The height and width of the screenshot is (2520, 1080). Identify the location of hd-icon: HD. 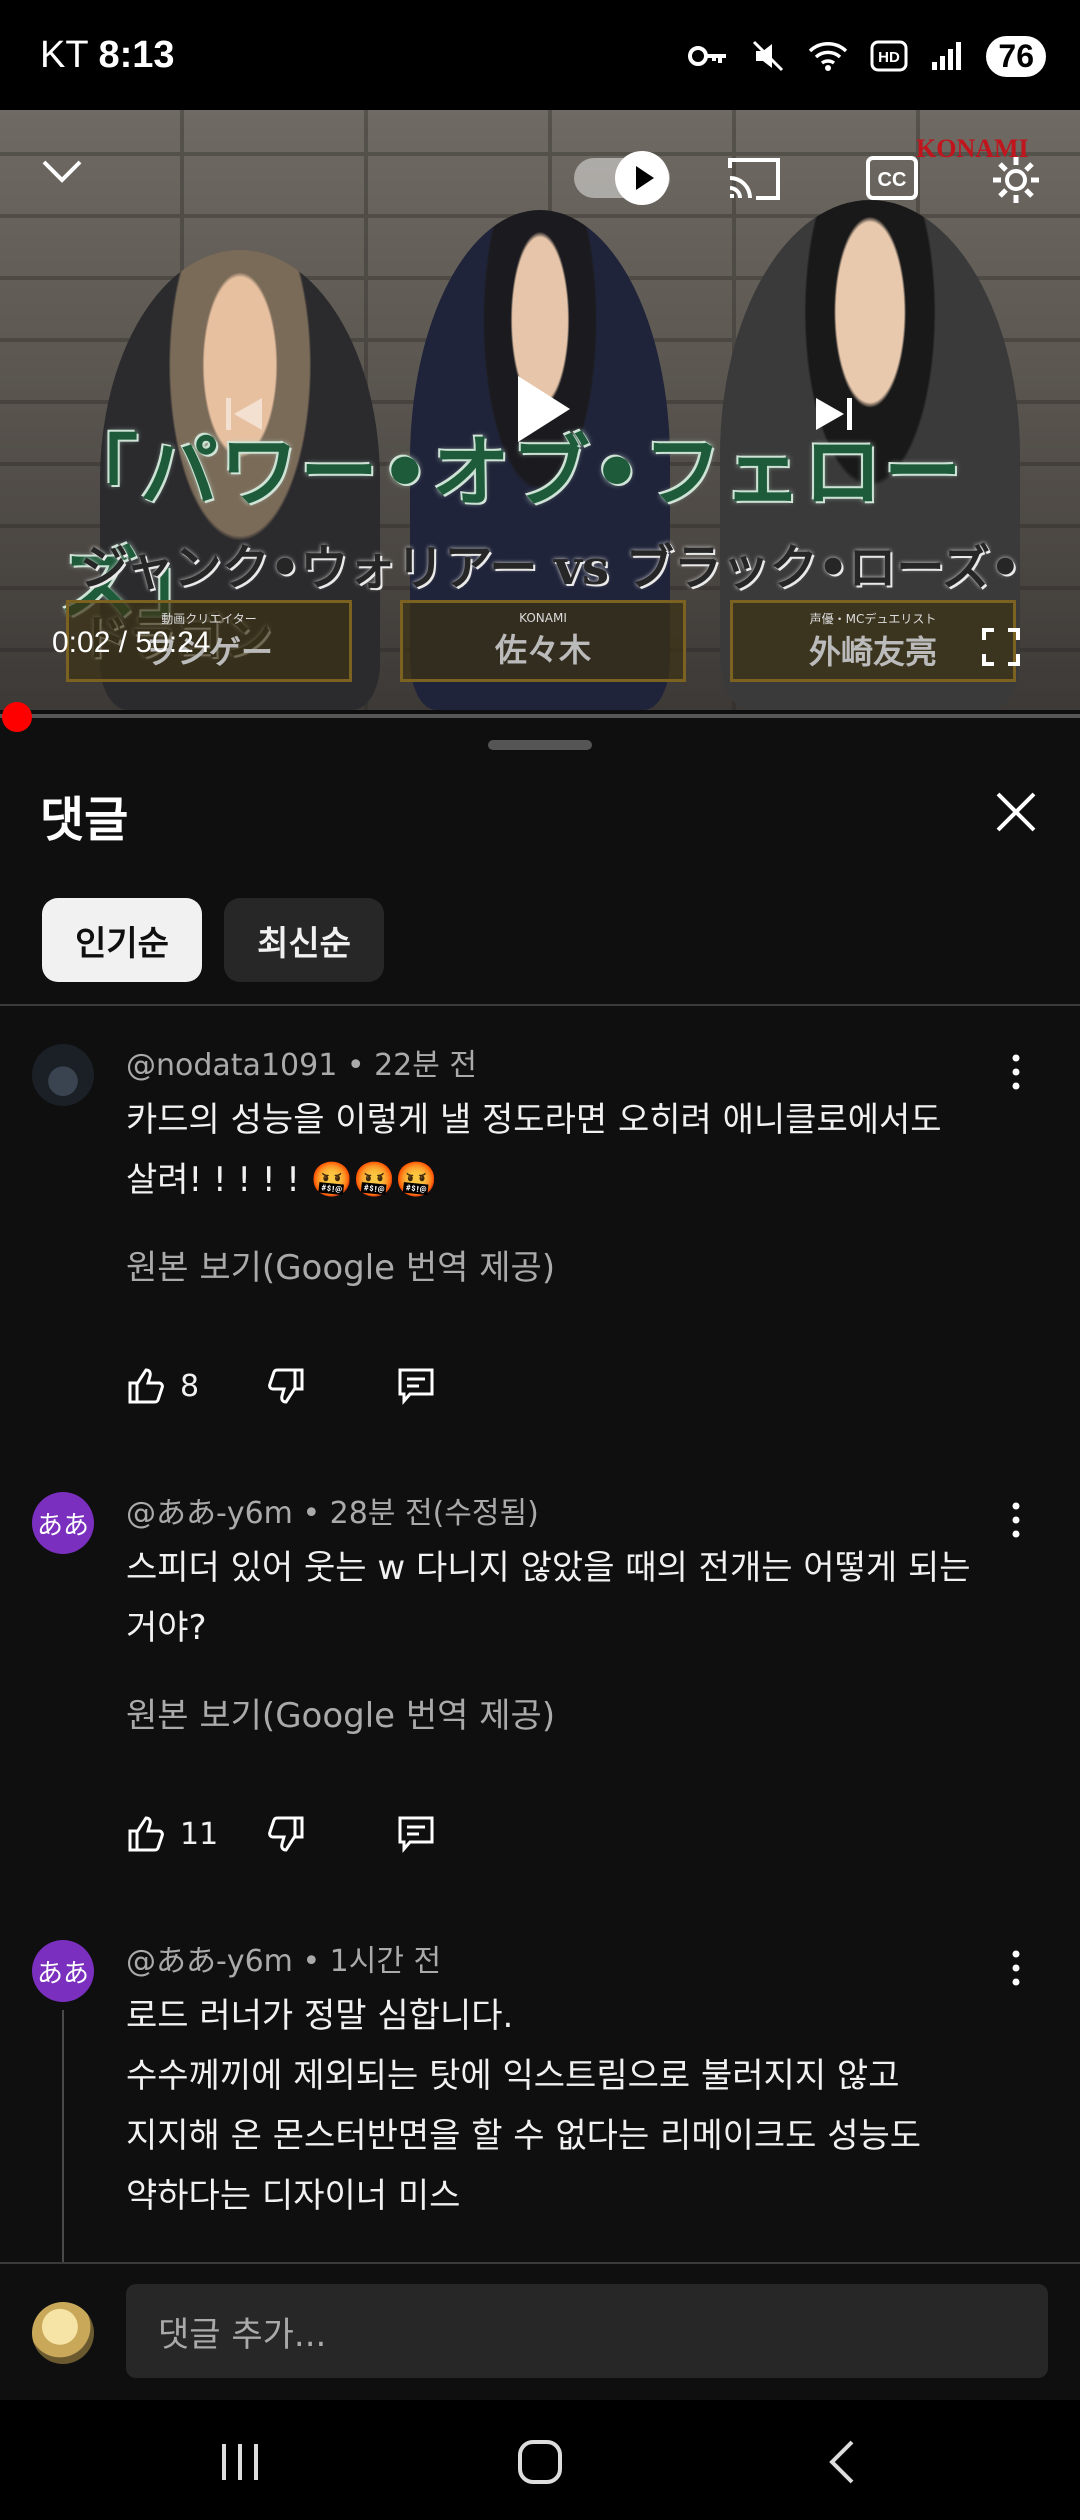
(889, 56).